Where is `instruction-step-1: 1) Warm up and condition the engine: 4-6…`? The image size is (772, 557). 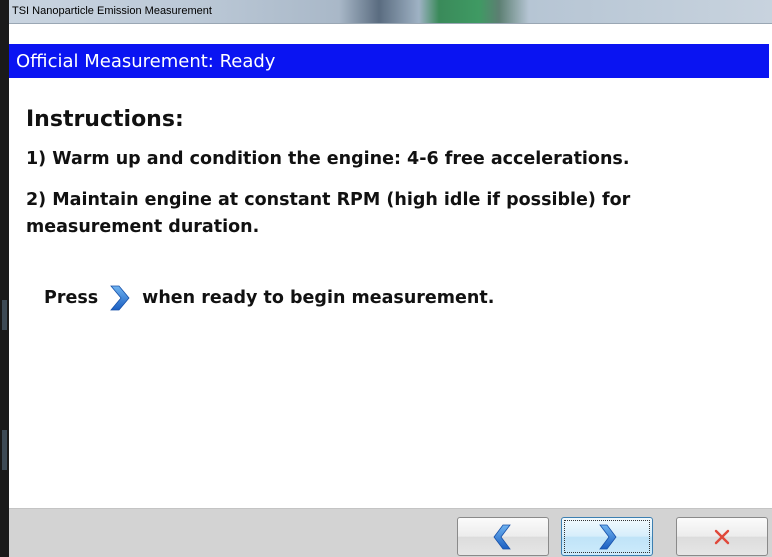 instruction-step-1: 1) Warm up and condition the engine: 4-6… is located at coordinates (328, 159).